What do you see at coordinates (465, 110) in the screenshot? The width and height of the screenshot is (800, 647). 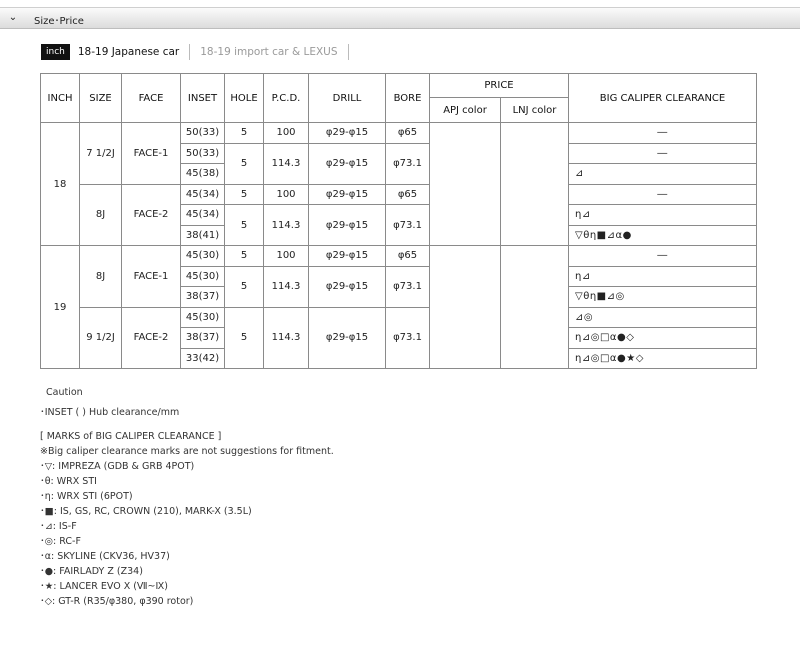 I see `header-apj-color: APJ color` at bounding box center [465, 110].